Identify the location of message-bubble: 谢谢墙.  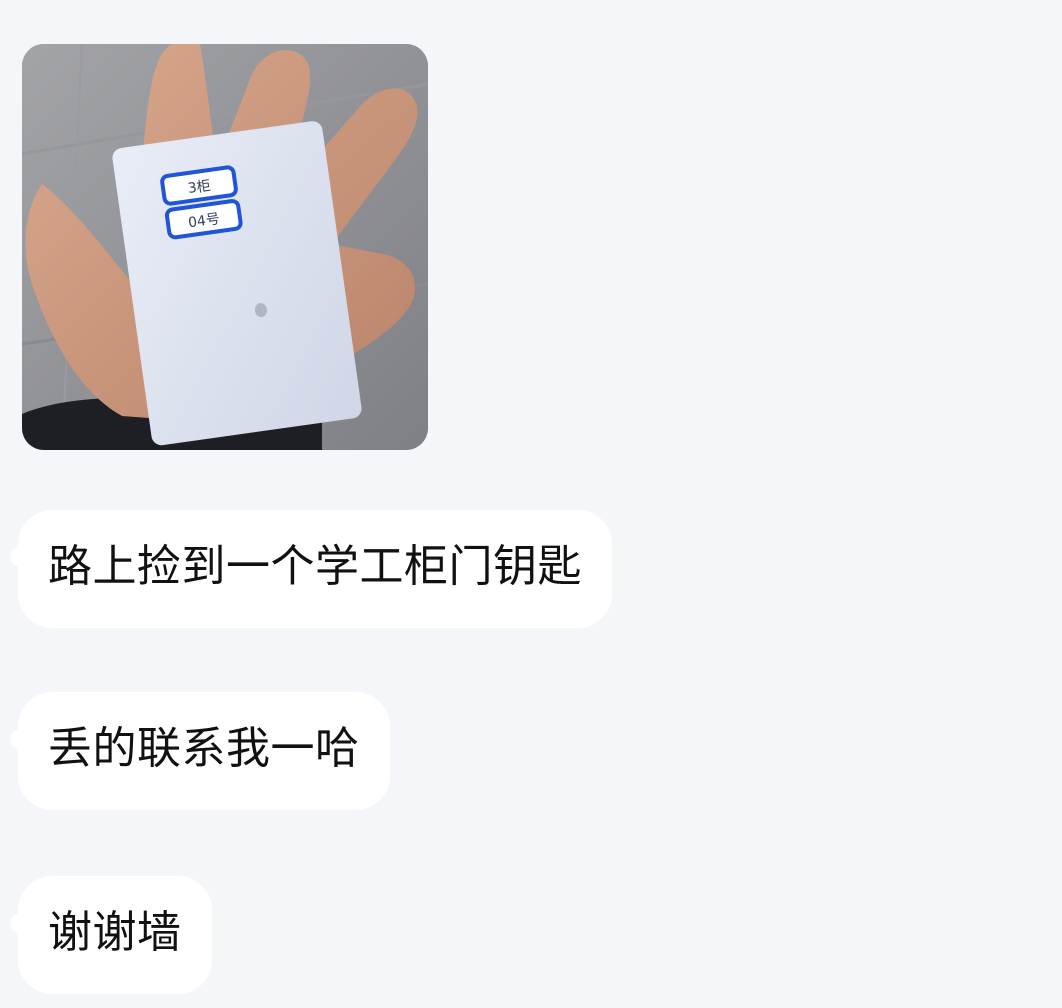
(115, 935).